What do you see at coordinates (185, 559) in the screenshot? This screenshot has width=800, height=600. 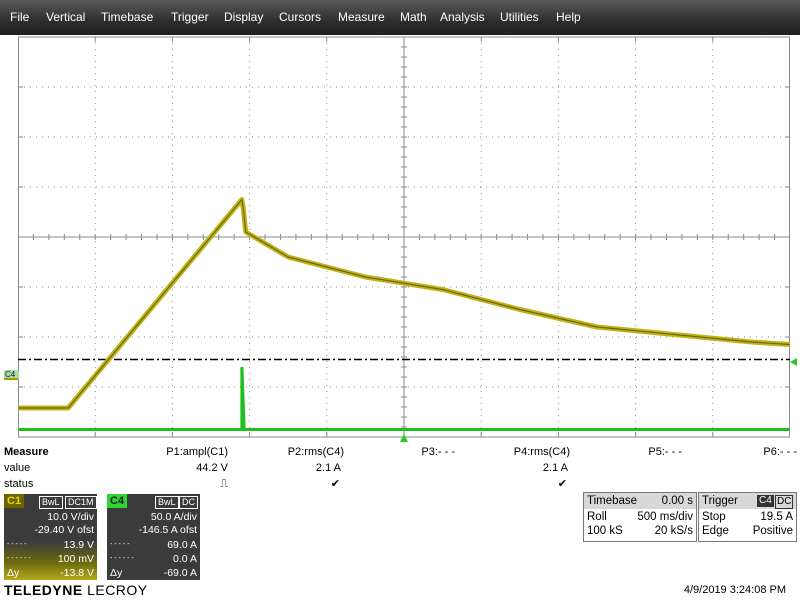 I see `c4-cursor2: 0.0 A` at bounding box center [185, 559].